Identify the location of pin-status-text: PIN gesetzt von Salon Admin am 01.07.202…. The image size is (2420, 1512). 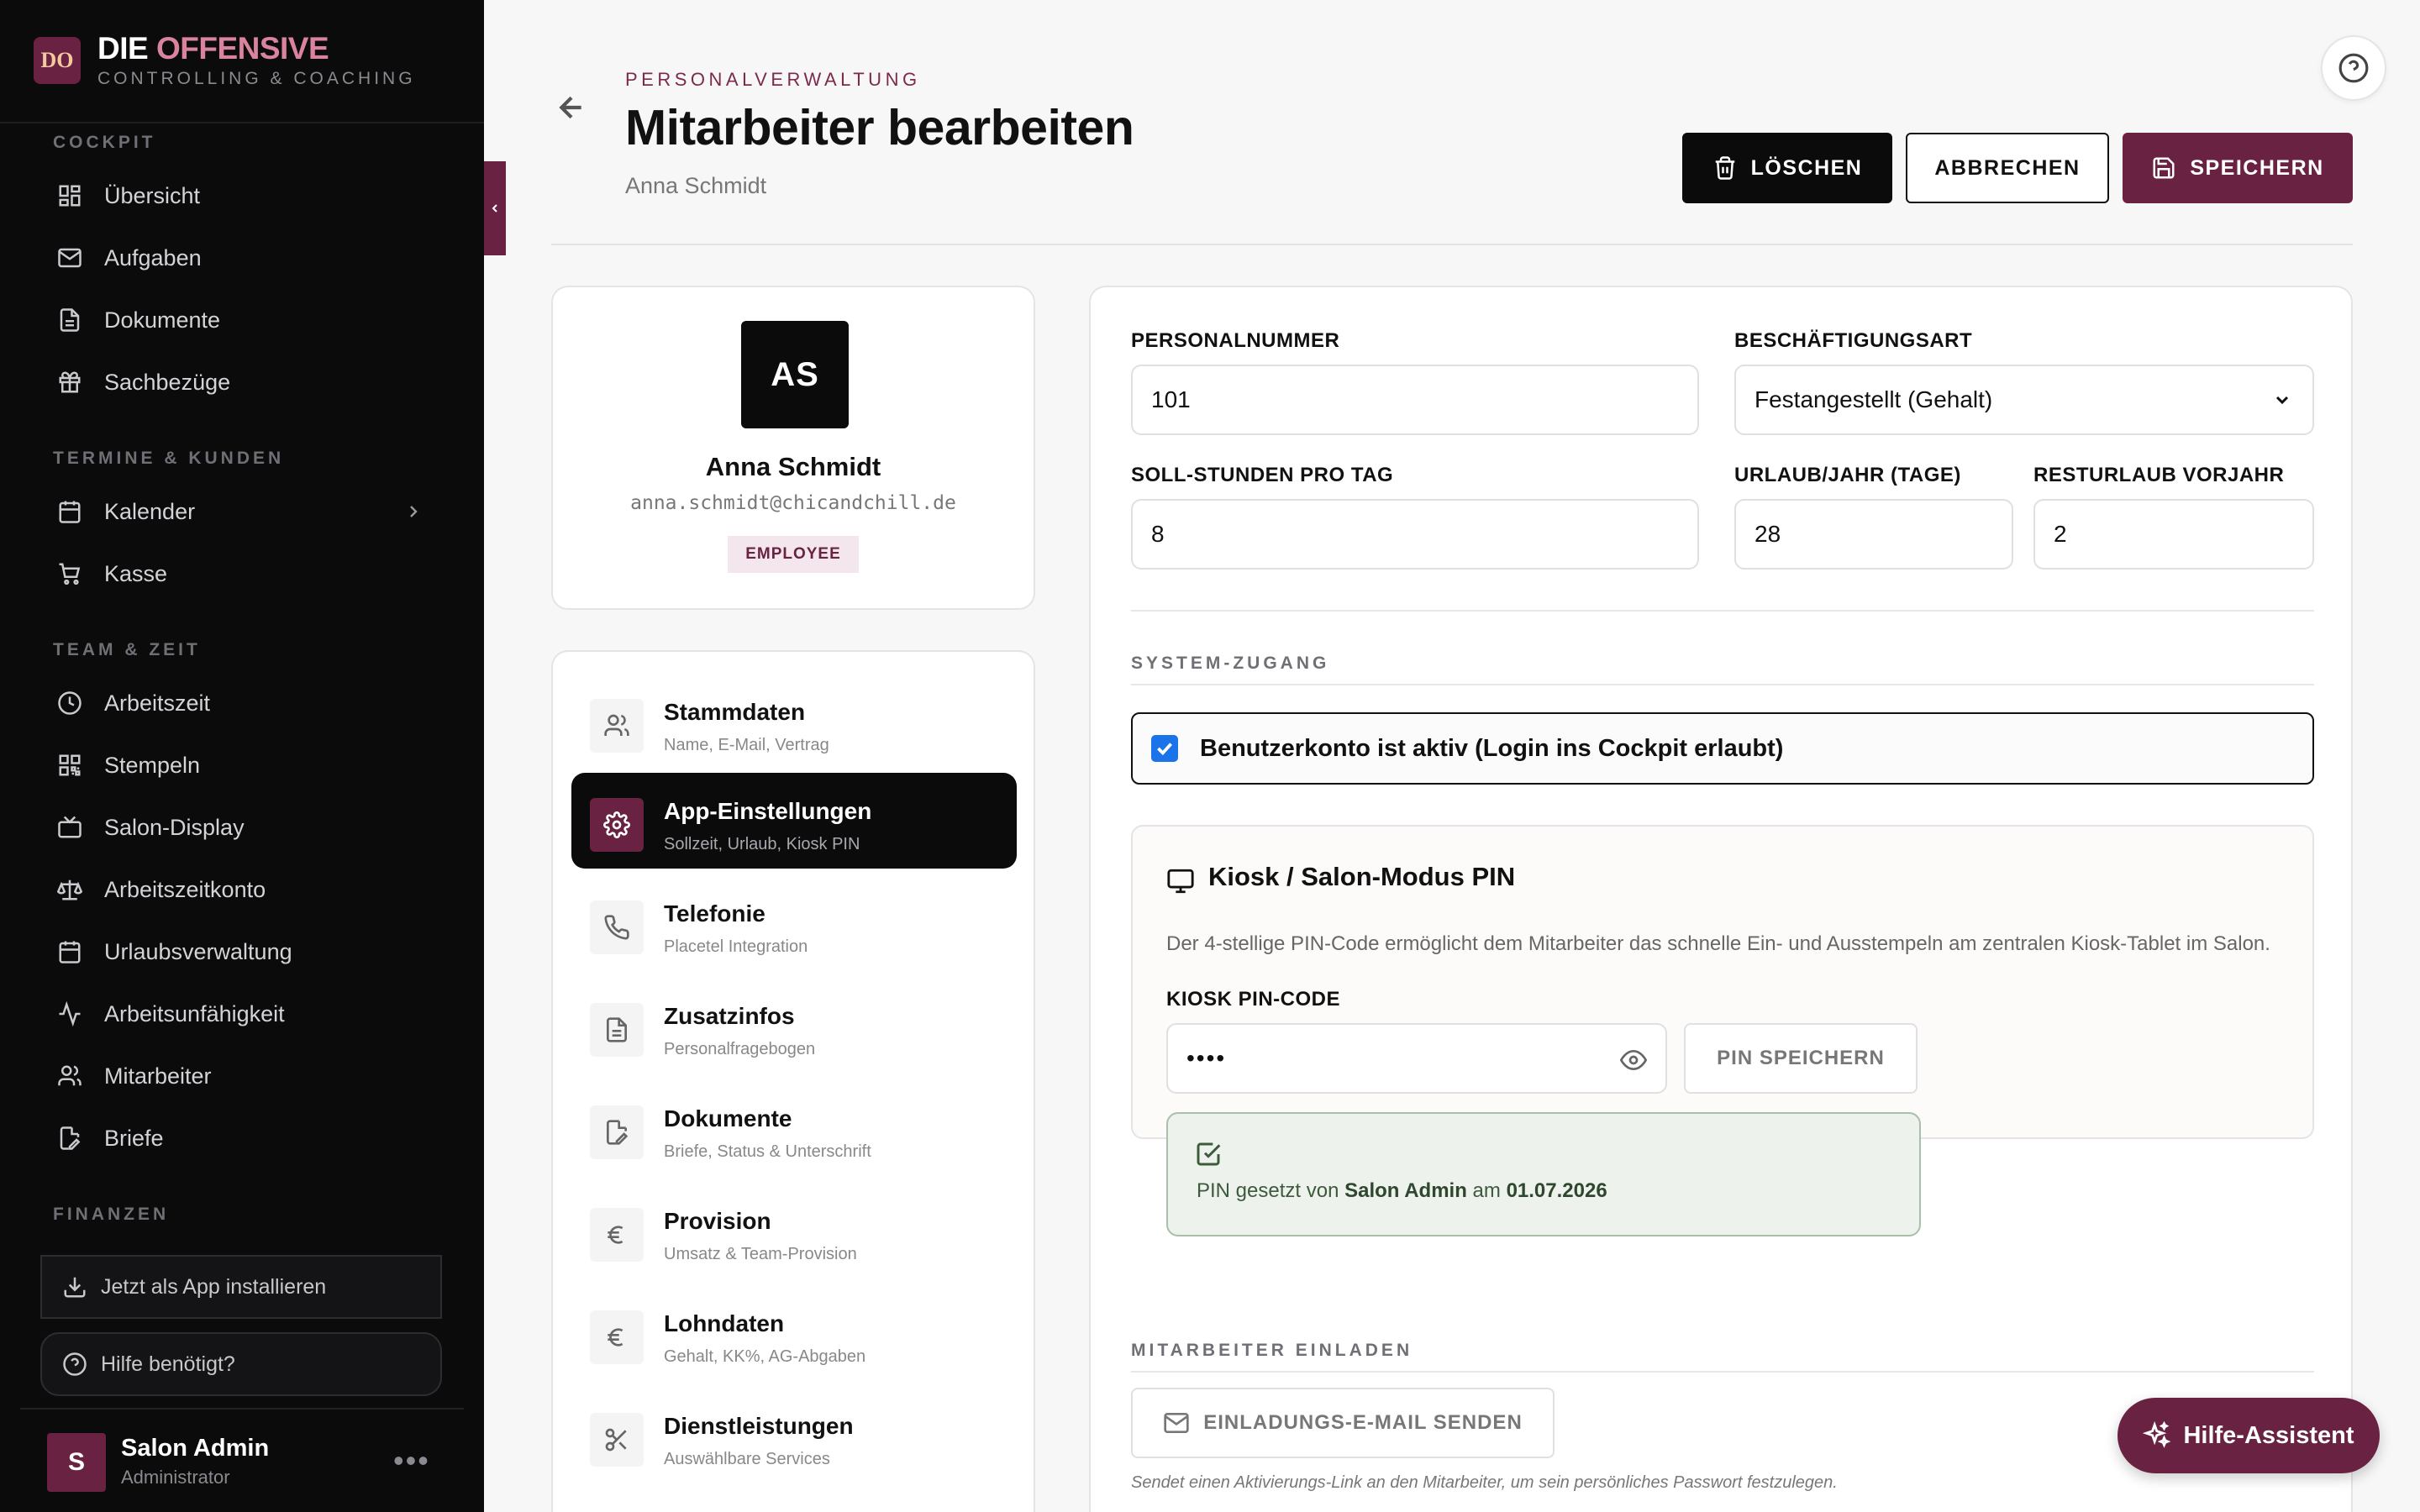
(1402, 1190).